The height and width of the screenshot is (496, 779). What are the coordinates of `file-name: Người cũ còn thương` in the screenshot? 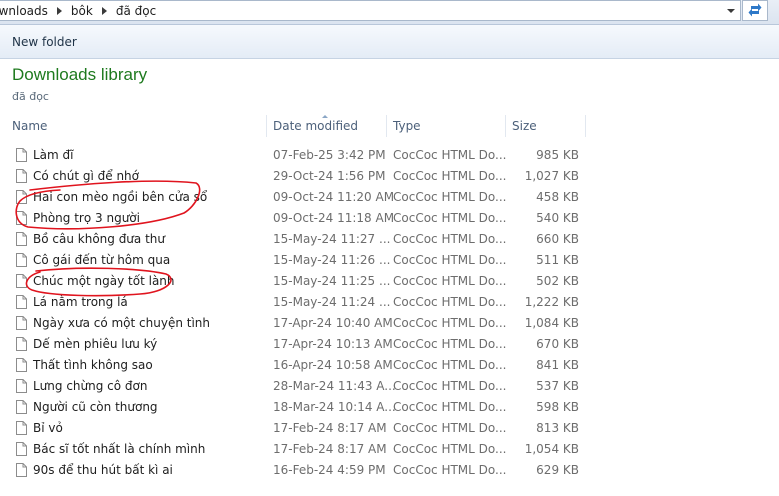 It's located at (95, 407).